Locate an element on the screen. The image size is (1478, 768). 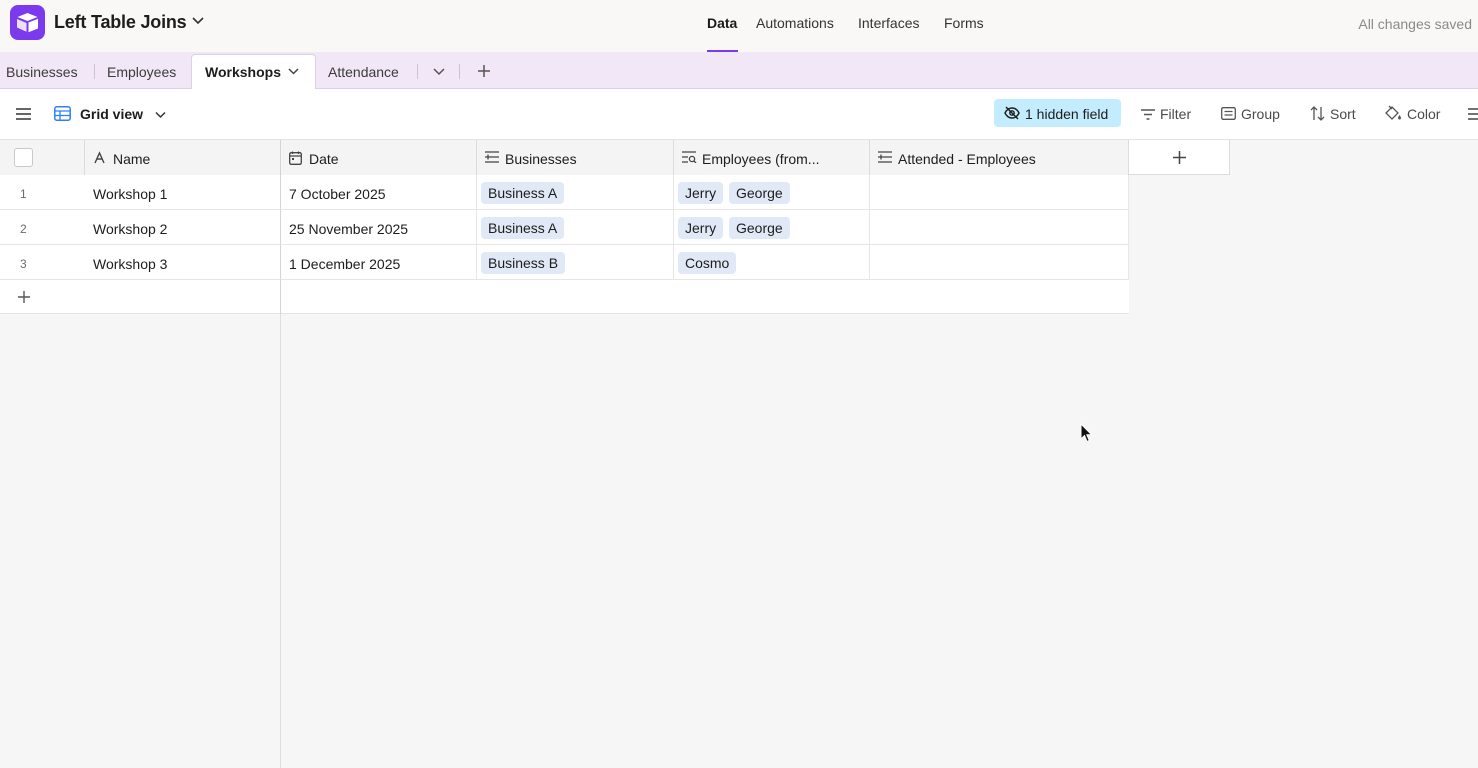
sort-icon is located at coordinates (1317, 113).